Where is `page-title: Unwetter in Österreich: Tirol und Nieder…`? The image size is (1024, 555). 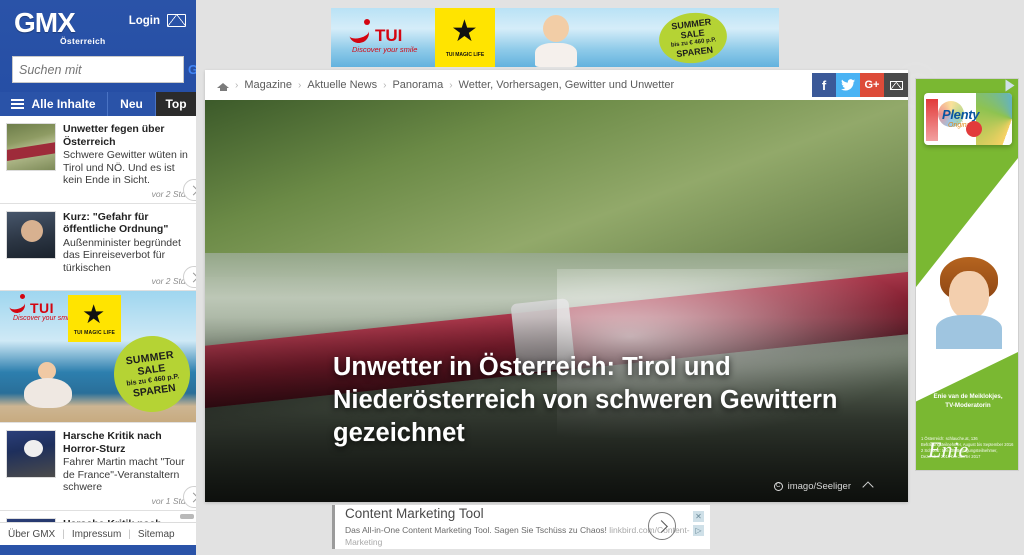 page-title: Unwetter in Österreich: Tirol und Nieder… is located at coordinates (585, 400).